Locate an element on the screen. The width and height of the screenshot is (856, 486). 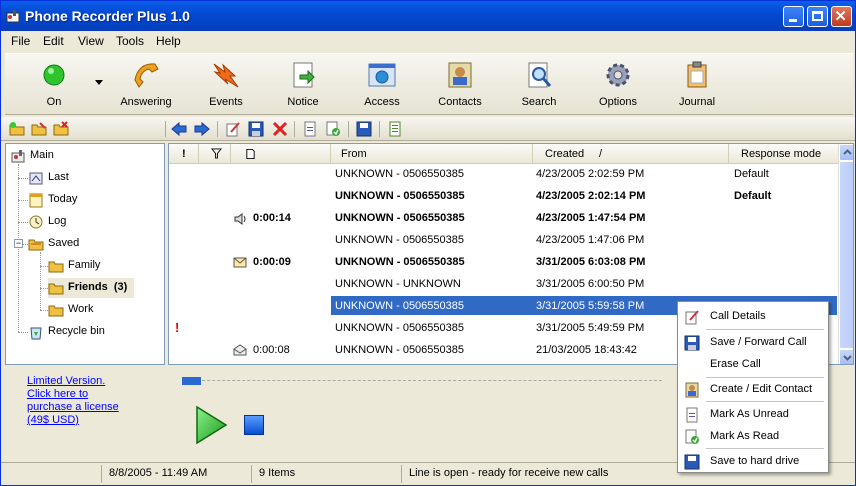
close-button is located at coordinates (841, 16).